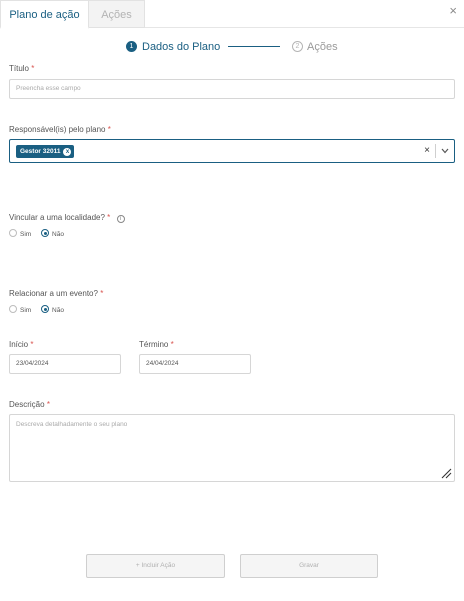 The image size is (464, 601). What do you see at coordinates (155, 566) in the screenshot?
I see `add-action-button: + Incluir Ação` at bounding box center [155, 566].